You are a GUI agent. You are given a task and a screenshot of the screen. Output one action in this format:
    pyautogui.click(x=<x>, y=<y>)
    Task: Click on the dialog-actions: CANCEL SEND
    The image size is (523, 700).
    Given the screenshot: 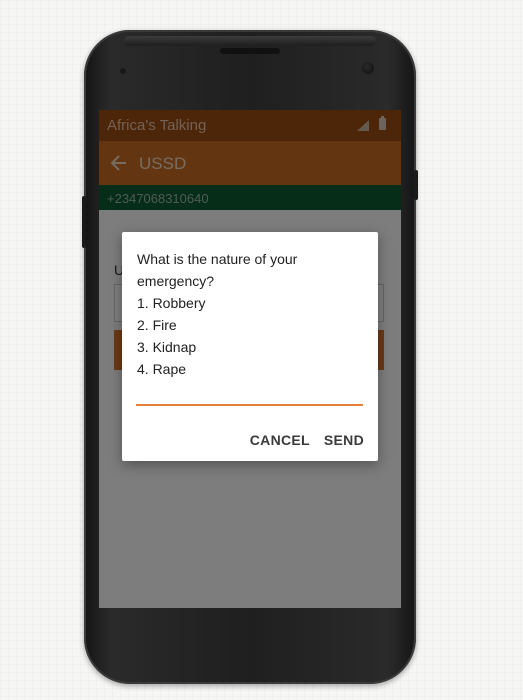 What is the action you would take?
    pyautogui.click(x=307, y=440)
    